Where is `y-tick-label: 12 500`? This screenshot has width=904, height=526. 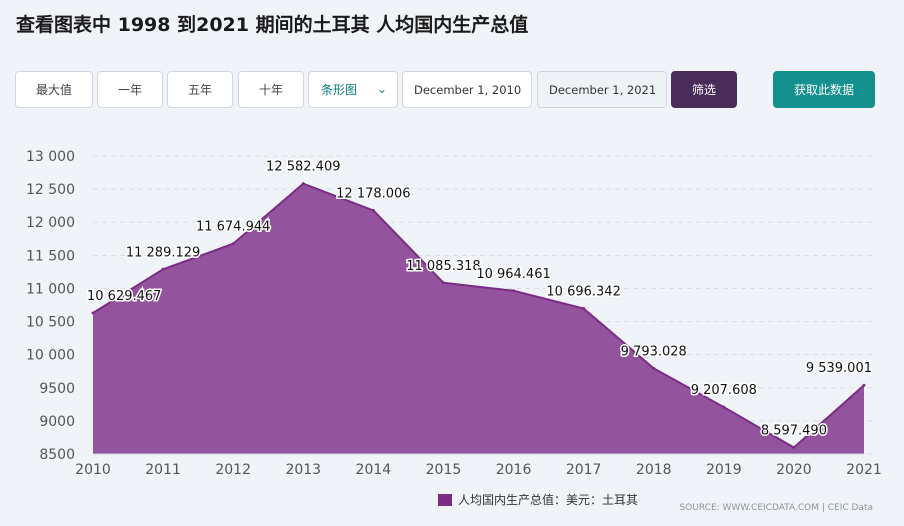 y-tick-label: 12 500 is located at coordinates (50, 190).